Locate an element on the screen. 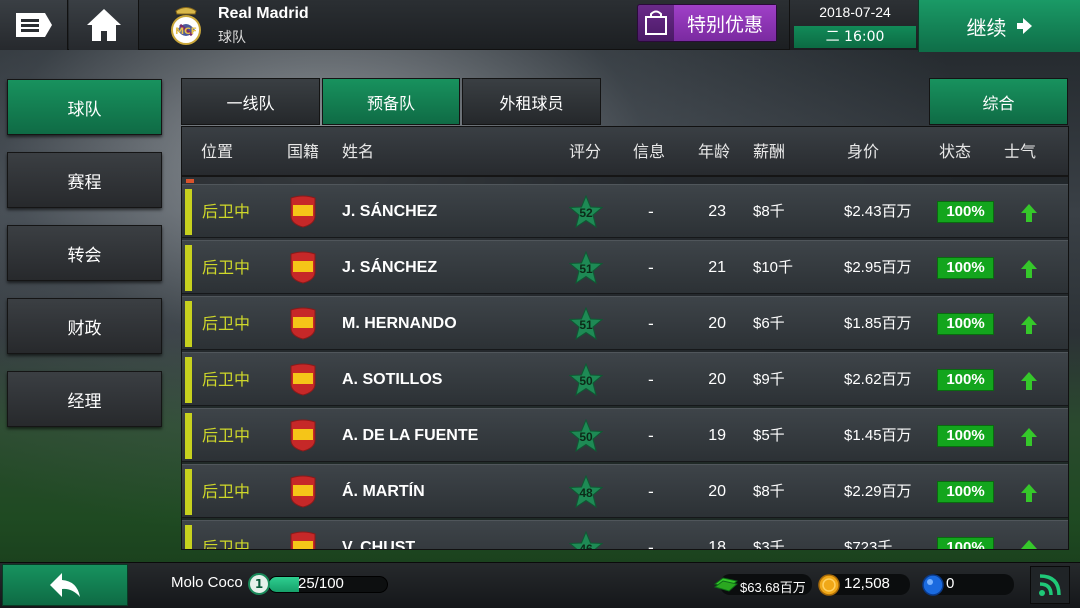 The height and width of the screenshot is (608, 1080). manager-level-badge: 1 is located at coordinates (259, 584).